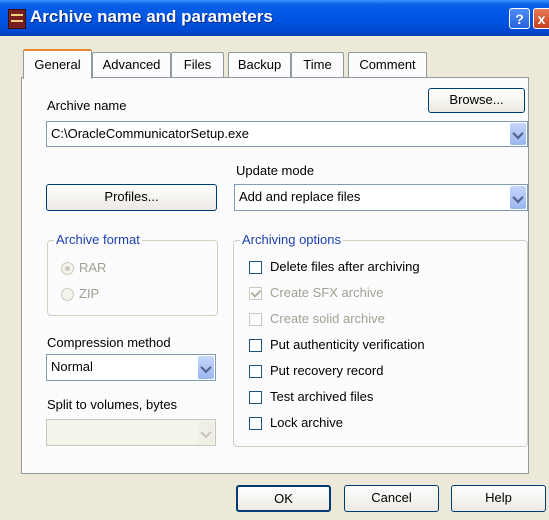  What do you see at coordinates (345, 266) in the screenshot?
I see `delete-files-label: Delete files after archiving` at bounding box center [345, 266].